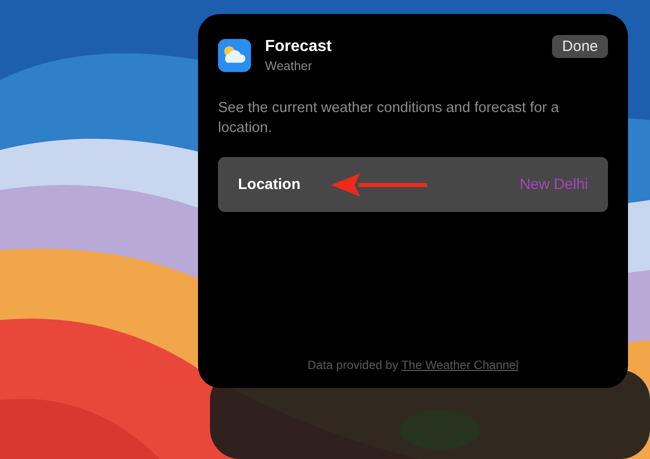 This screenshot has width=650, height=459. Describe the element at coordinates (234, 55) in the screenshot. I see `weather-icon` at that location.